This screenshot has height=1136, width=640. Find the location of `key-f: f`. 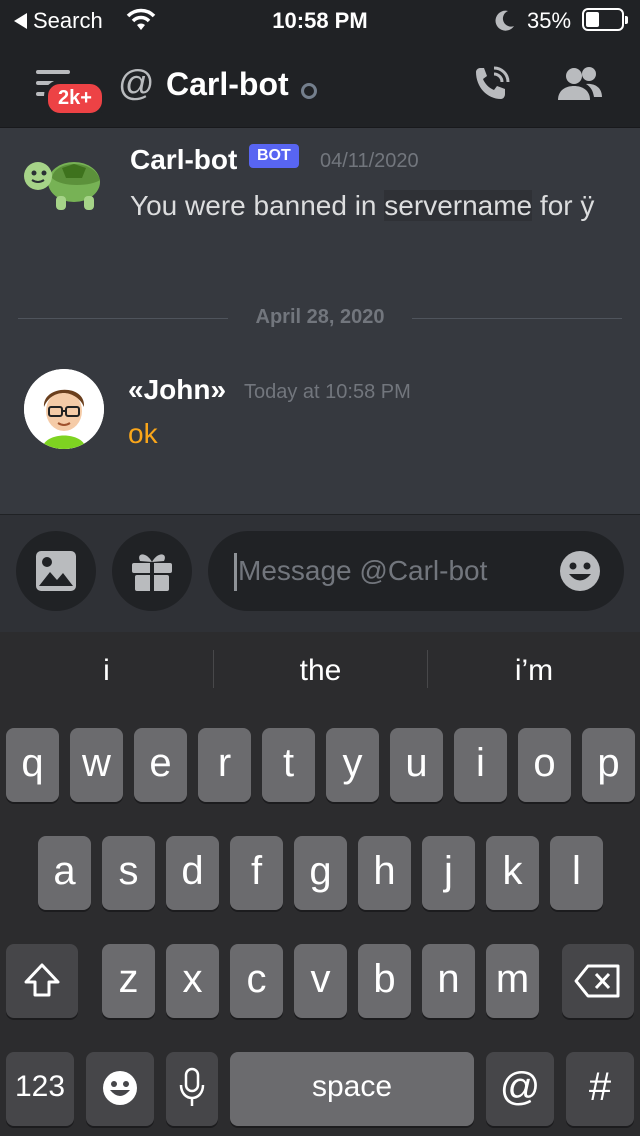

key-f: f is located at coordinates (256, 873).